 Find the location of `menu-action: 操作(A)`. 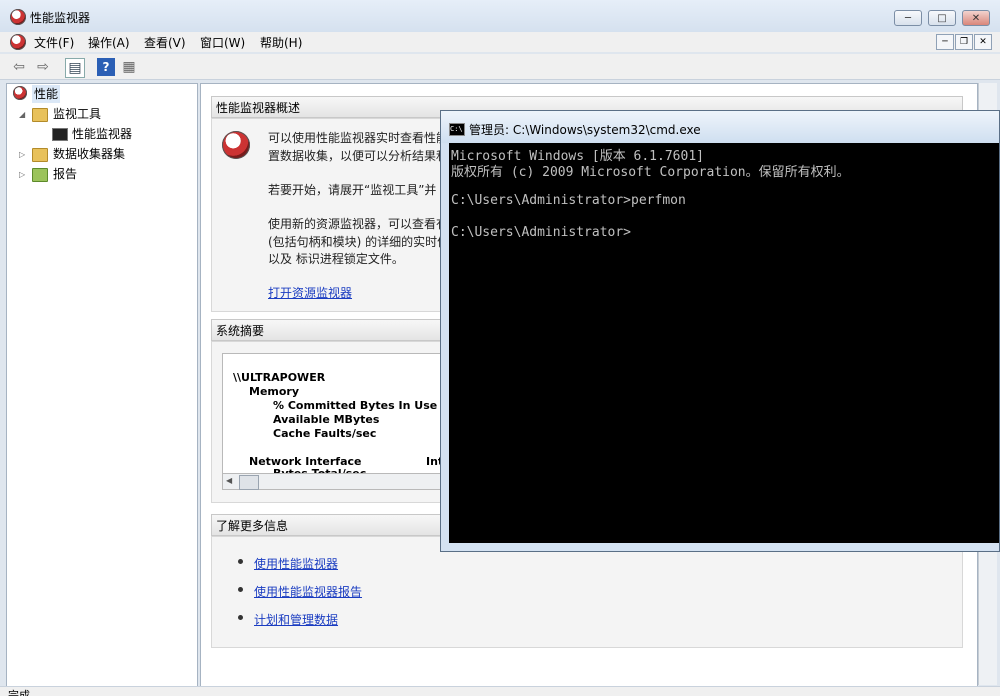

menu-action: 操作(A) is located at coordinates (109, 42).